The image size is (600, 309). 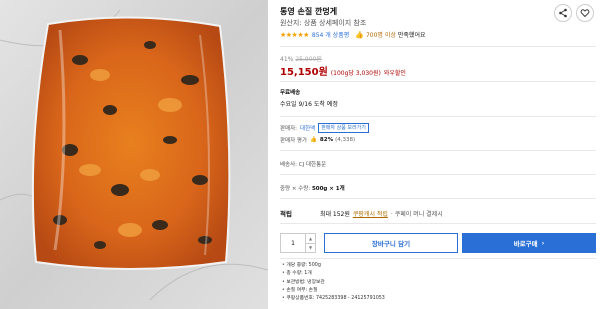 What do you see at coordinates (353, 35) in the screenshot?
I see `rating-row: ★★★★★ 854 개 상품평 👍 700명 이상 만족했어요` at bounding box center [353, 35].